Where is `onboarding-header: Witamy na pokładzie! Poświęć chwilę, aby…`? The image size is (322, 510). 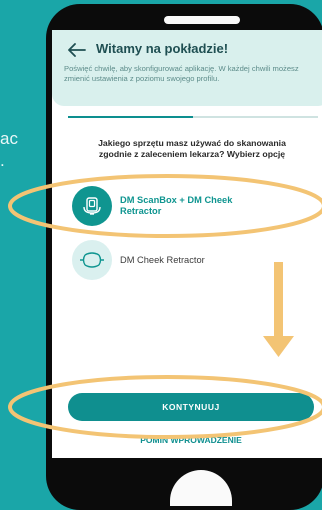
onboarding-header: Witamy na pokładzie! Poświęć chwilę, aby… is located at coordinates (187, 68).